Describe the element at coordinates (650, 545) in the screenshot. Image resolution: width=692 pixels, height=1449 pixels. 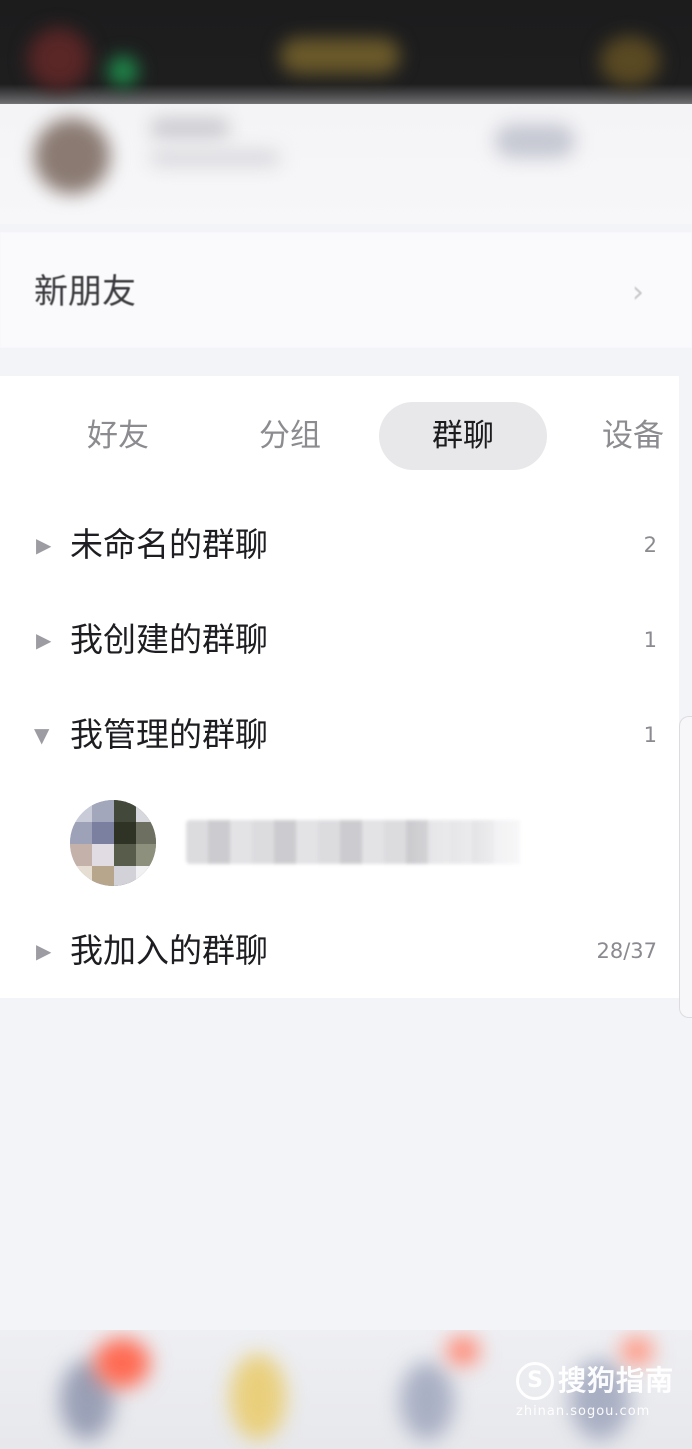
I see `group-count: 2` at that location.